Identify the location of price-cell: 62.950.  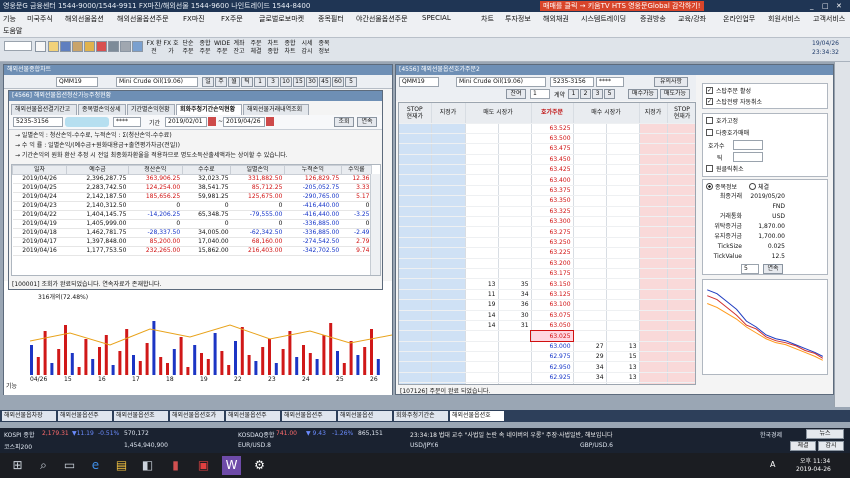
(552, 367).